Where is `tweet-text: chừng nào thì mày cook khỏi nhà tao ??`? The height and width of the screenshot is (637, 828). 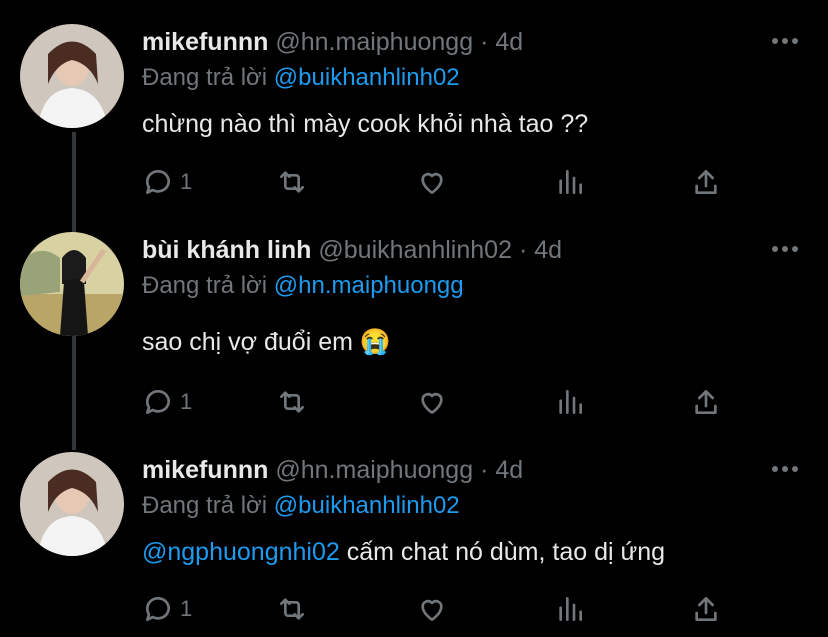
tweet-text: chừng nào thì mày cook khỏi nhà tao ?? is located at coordinates (365, 124).